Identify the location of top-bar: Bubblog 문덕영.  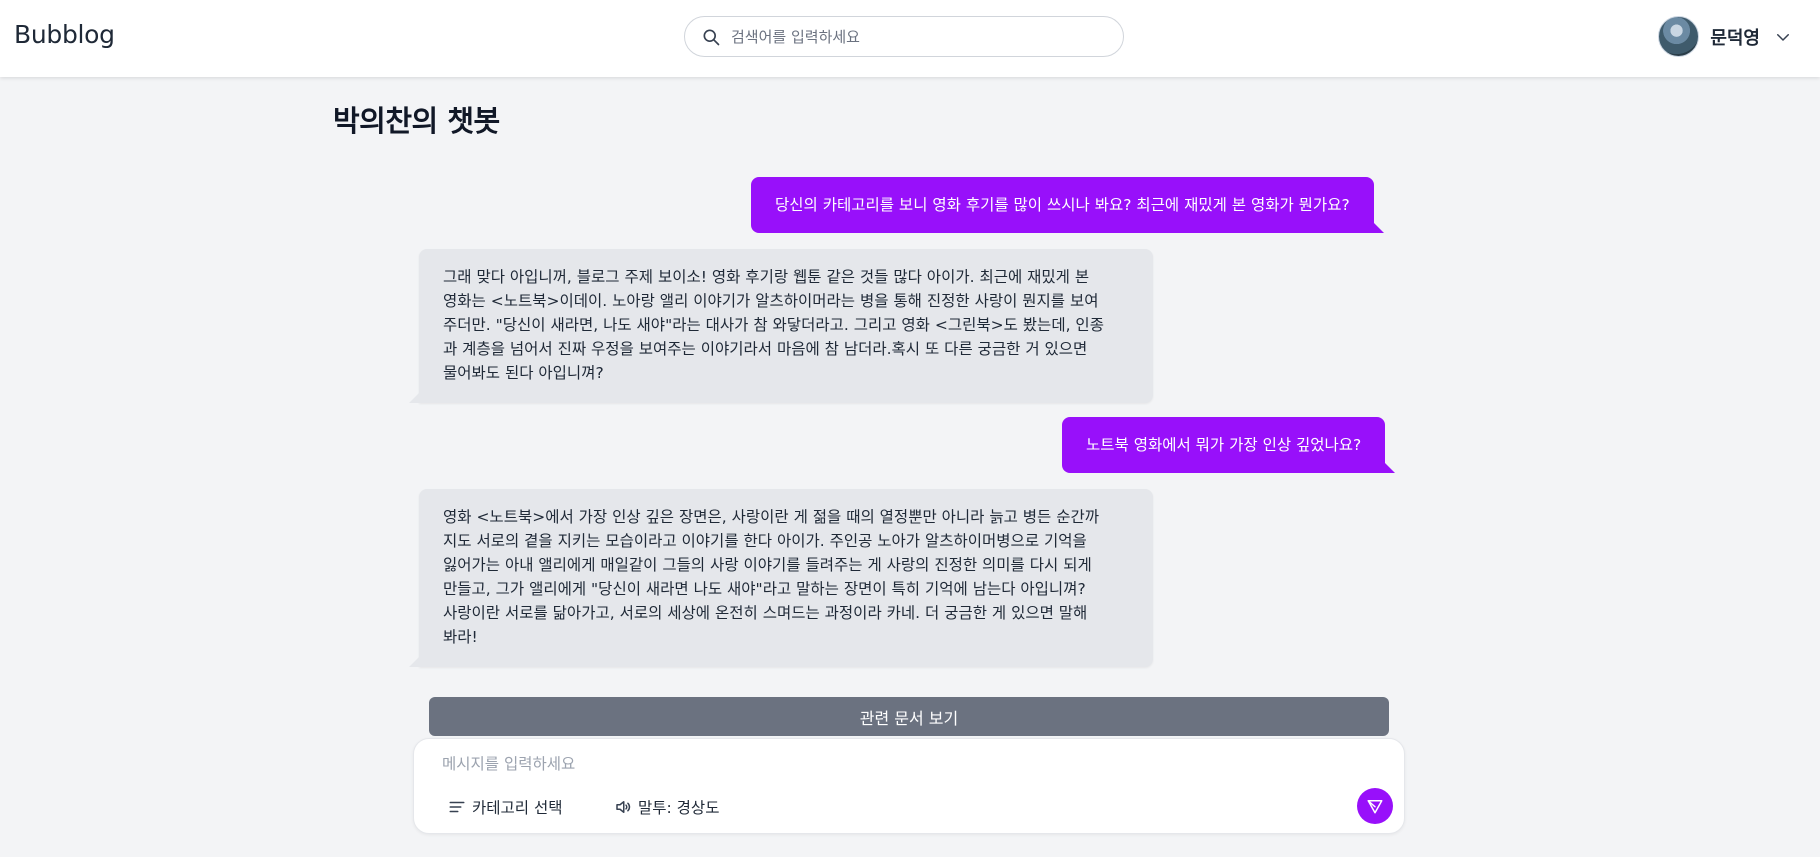
(910, 38).